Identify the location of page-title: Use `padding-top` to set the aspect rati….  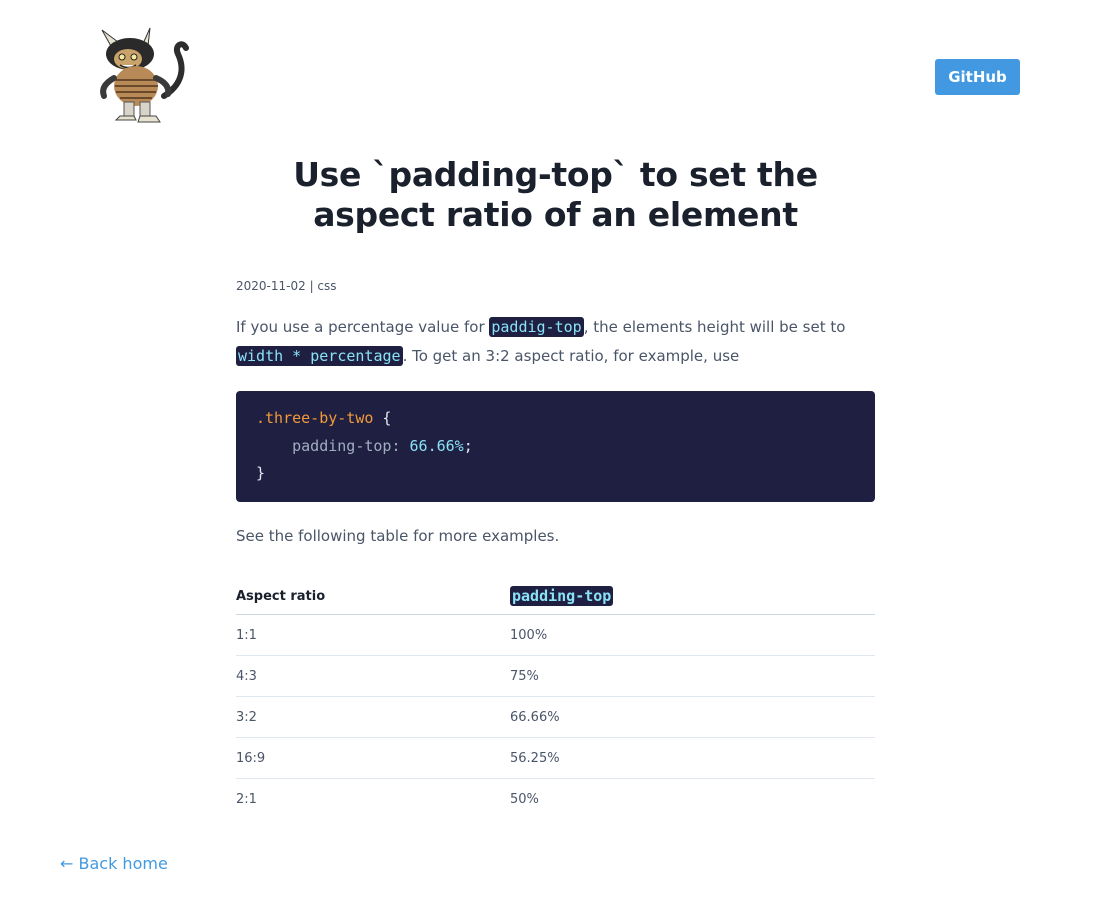
(555, 194).